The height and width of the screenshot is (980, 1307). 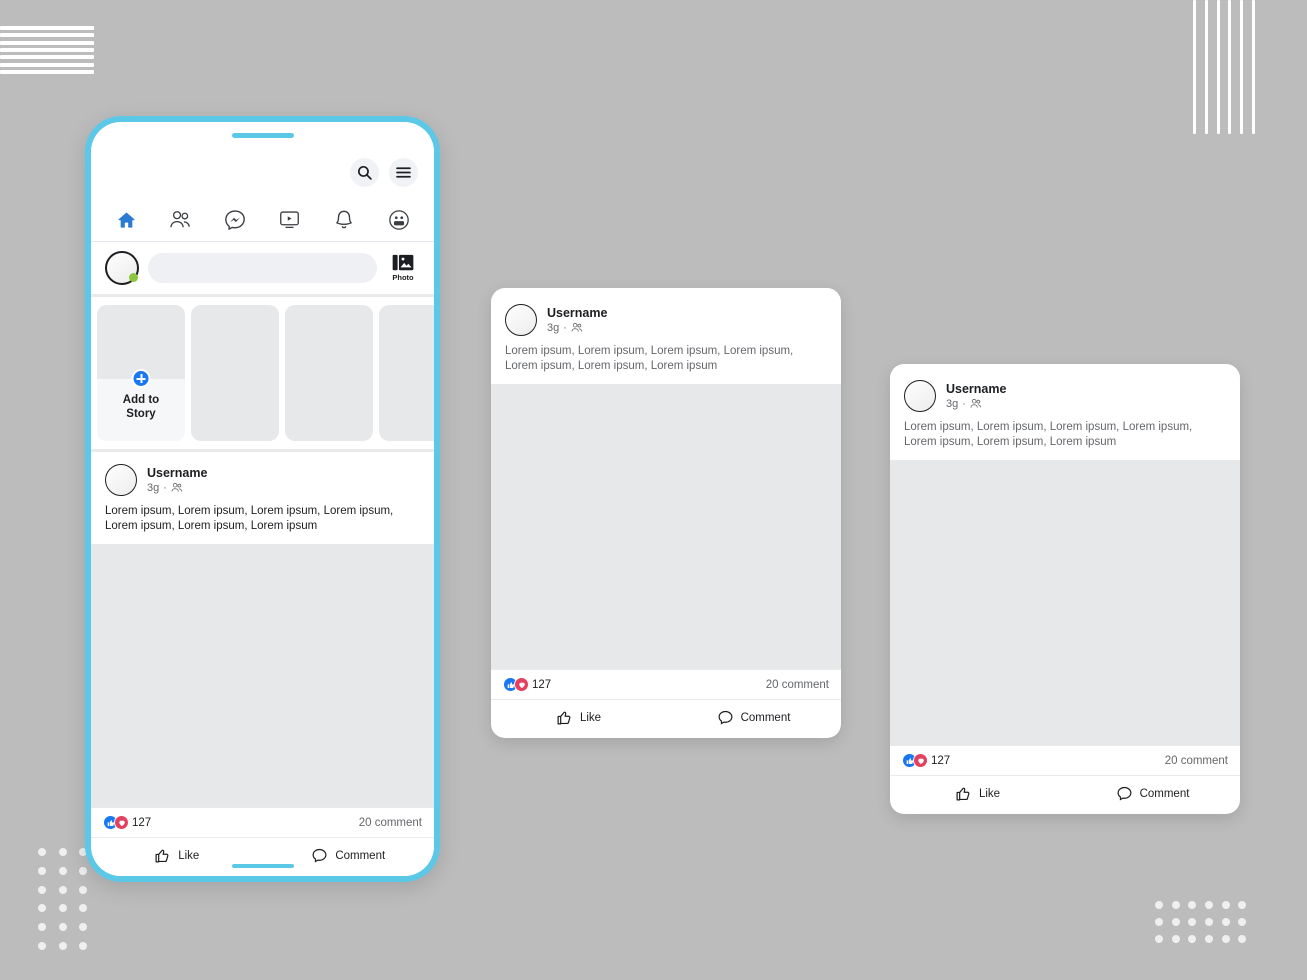 I want to click on decor-horizontal-lines, so click(x=47, y=50).